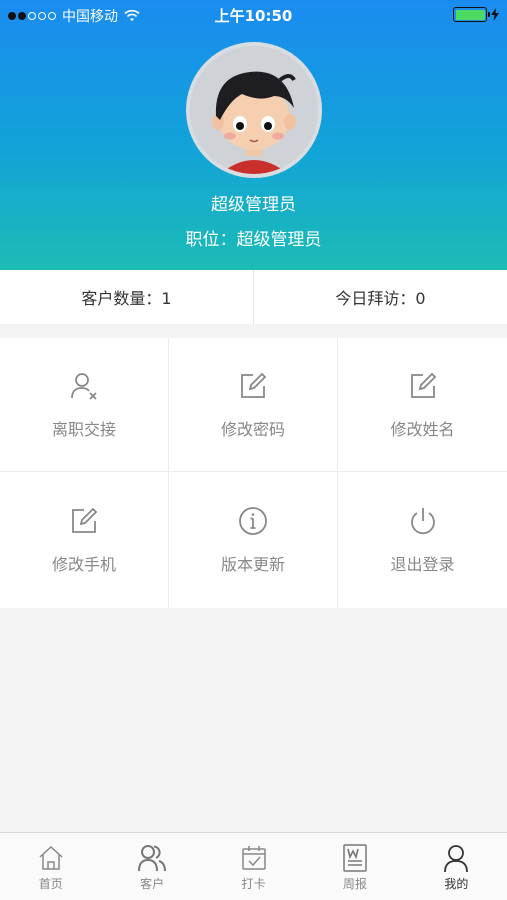  What do you see at coordinates (50, 884) in the screenshot?
I see `tab-label: 首页` at bounding box center [50, 884].